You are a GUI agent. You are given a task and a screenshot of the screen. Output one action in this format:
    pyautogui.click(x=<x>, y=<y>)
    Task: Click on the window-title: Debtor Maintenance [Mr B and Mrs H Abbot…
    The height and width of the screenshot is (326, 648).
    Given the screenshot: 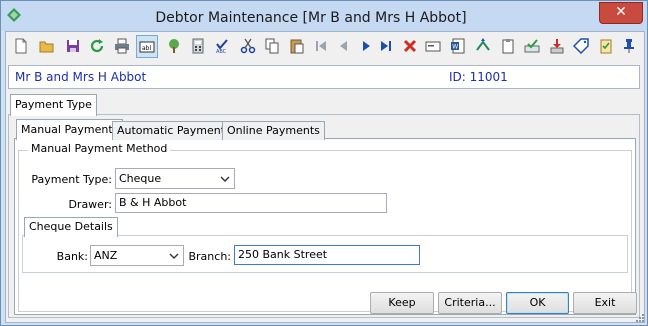 What is the action you would take?
    pyautogui.click(x=311, y=18)
    